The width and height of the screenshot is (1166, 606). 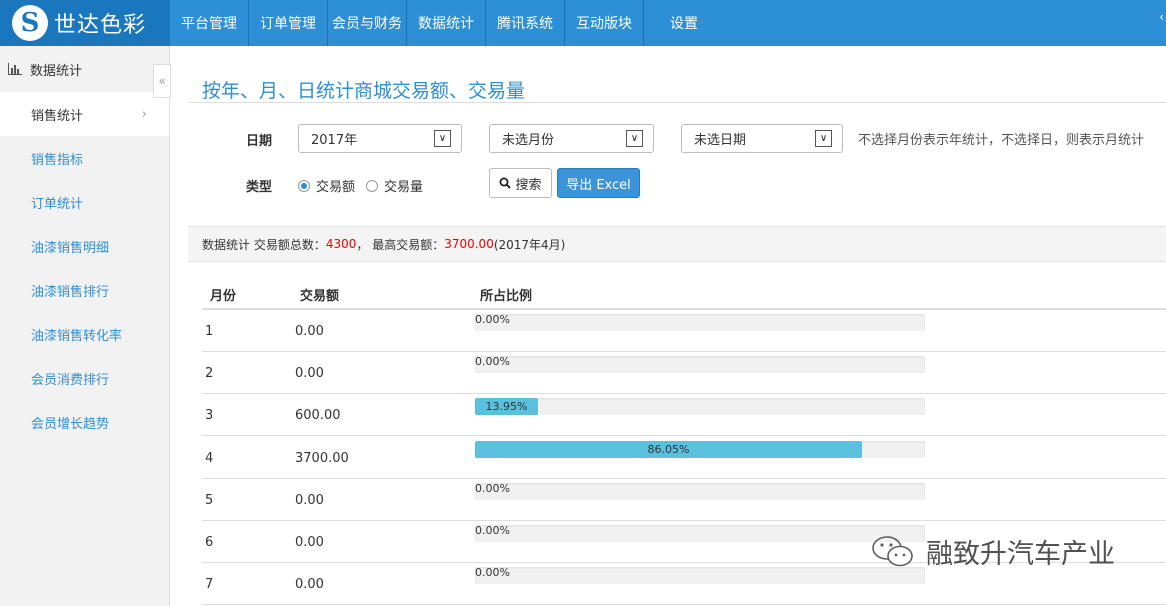 What do you see at coordinates (57, 204) in the screenshot?
I see `sidebar-item-label: 订单统计` at bounding box center [57, 204].